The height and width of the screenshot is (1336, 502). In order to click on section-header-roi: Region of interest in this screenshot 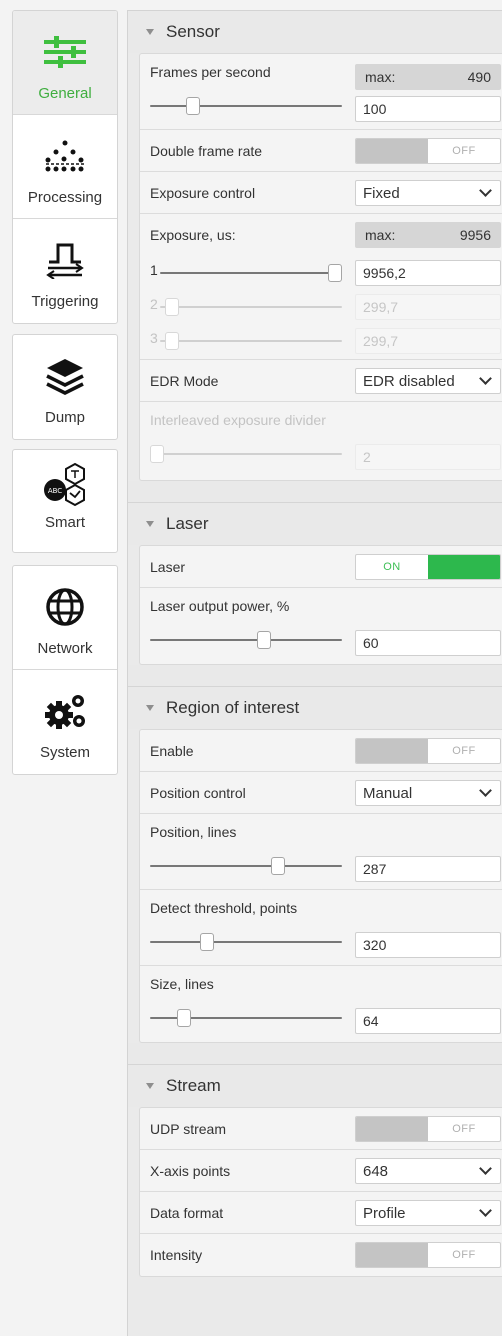, I will do `click(315, 708)`.